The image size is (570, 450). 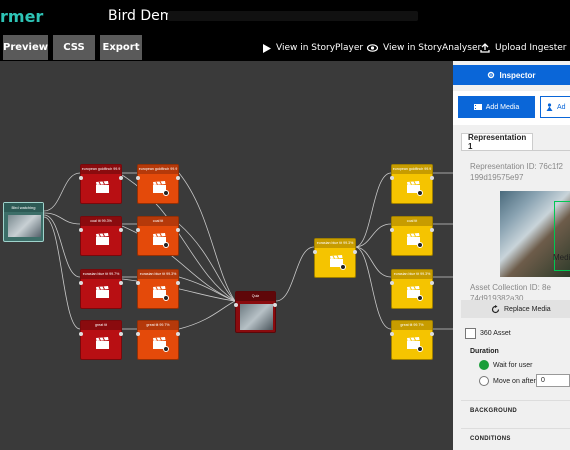 I want to click on checkbox-box, so click(x=470, y=333).